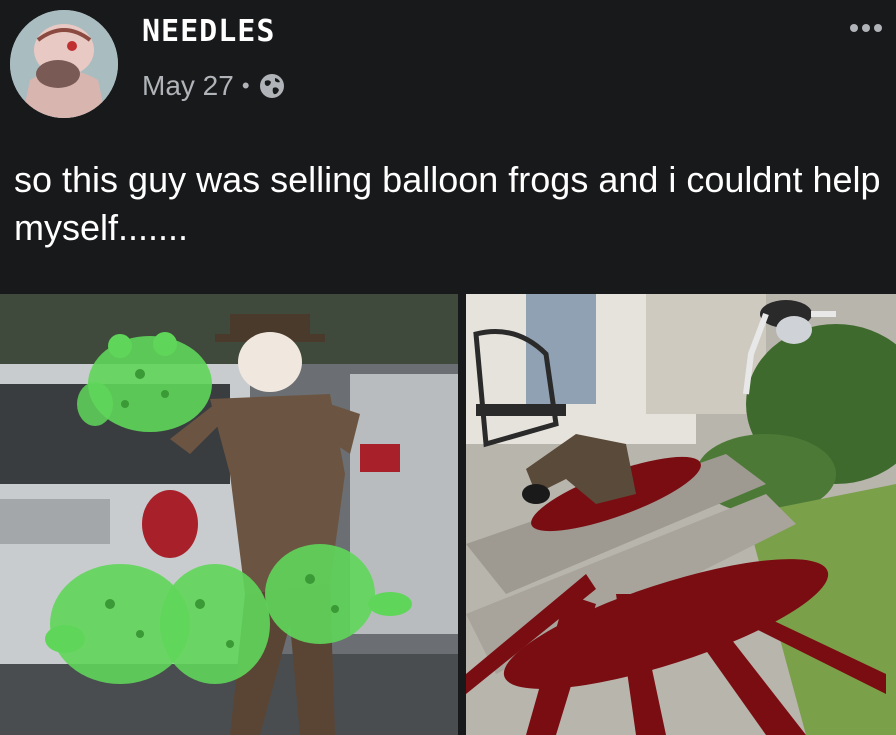 The width and height of the screenshot is (896, 735). I want to click on post-meta: May 27 •, so click(214, 86).